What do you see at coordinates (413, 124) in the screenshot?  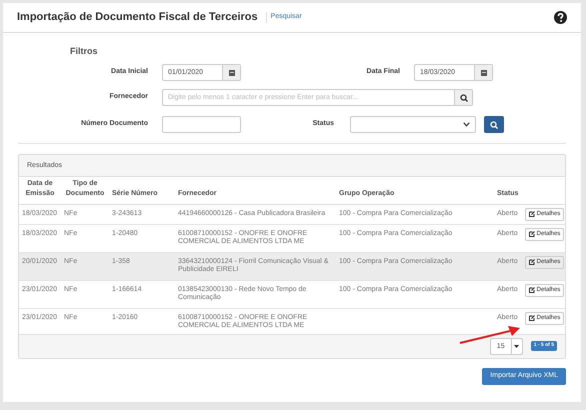 I see `status-dropdown` at bounding box center [413, 124].